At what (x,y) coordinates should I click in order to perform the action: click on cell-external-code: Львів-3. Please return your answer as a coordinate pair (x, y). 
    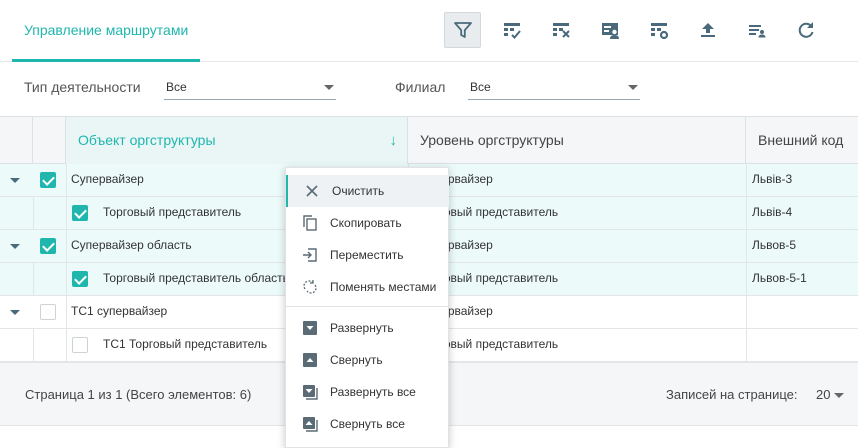
    Looking at the image, I should click on (772, 179).